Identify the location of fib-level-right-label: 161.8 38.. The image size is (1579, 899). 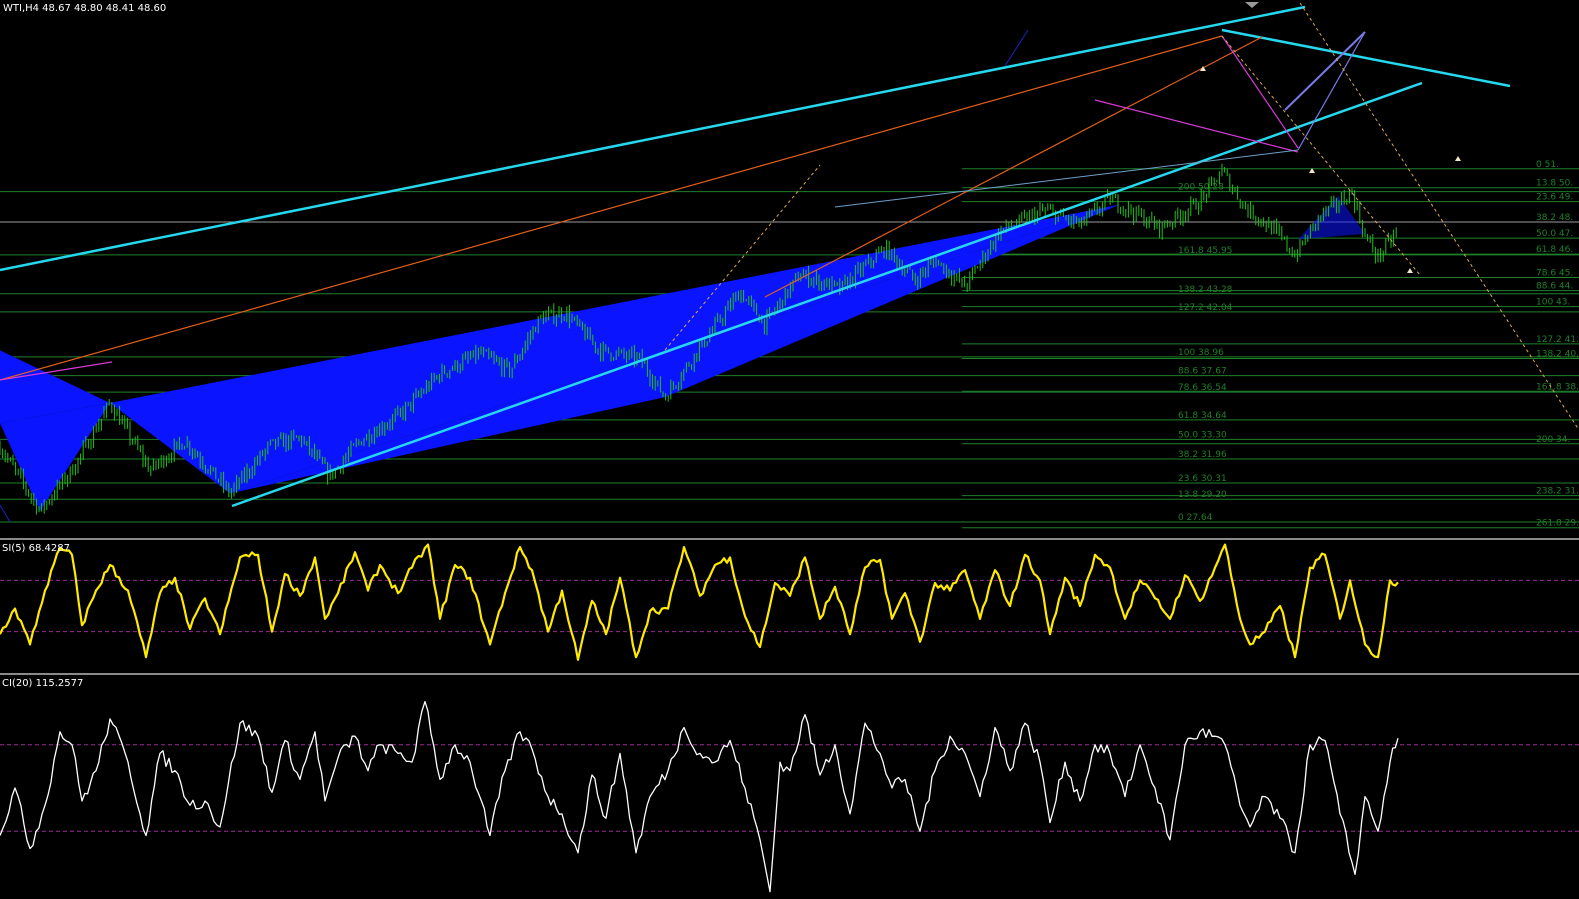
(1557, 387).